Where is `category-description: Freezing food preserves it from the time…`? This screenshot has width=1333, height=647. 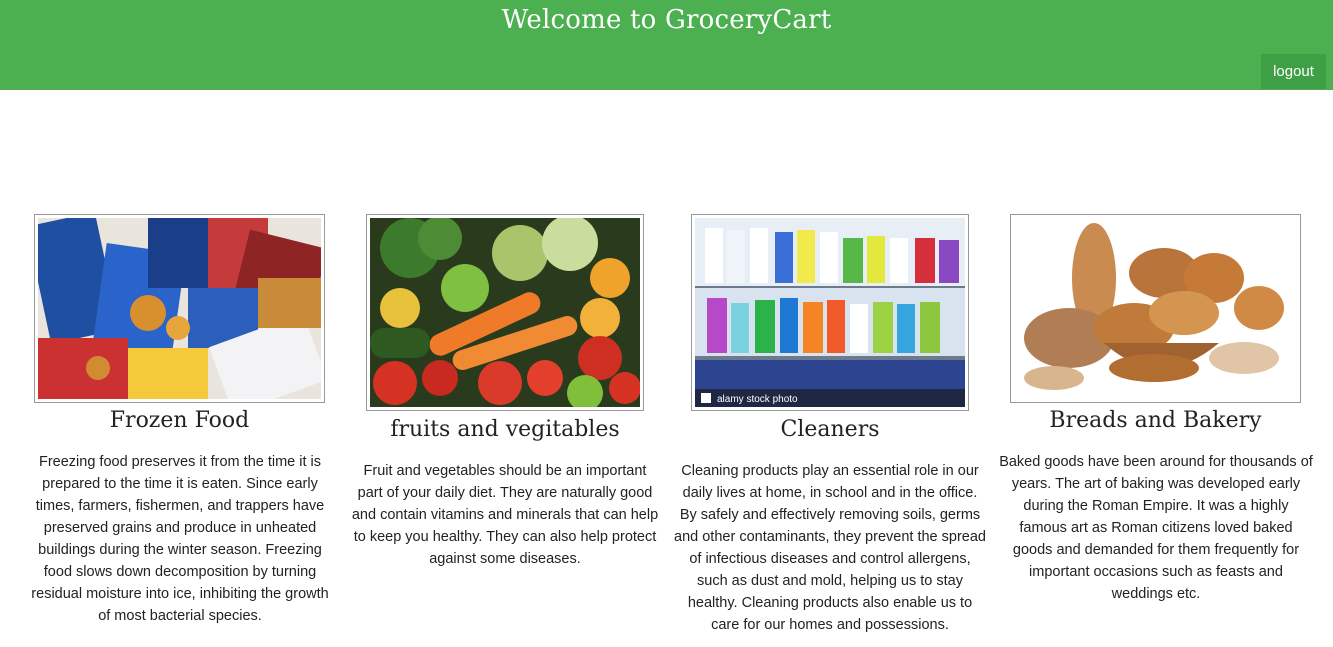 category-description: Freezing food preserves it from the time… is located at coordinates (180, 539).